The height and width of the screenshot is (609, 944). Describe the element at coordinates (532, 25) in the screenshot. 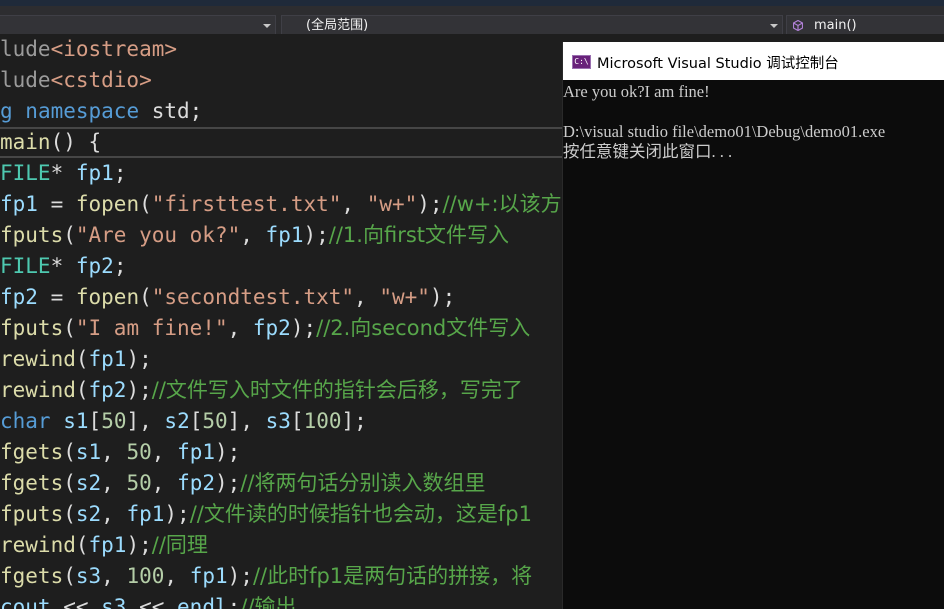

I see `scope-dropdown: (全局范围)` at that location.